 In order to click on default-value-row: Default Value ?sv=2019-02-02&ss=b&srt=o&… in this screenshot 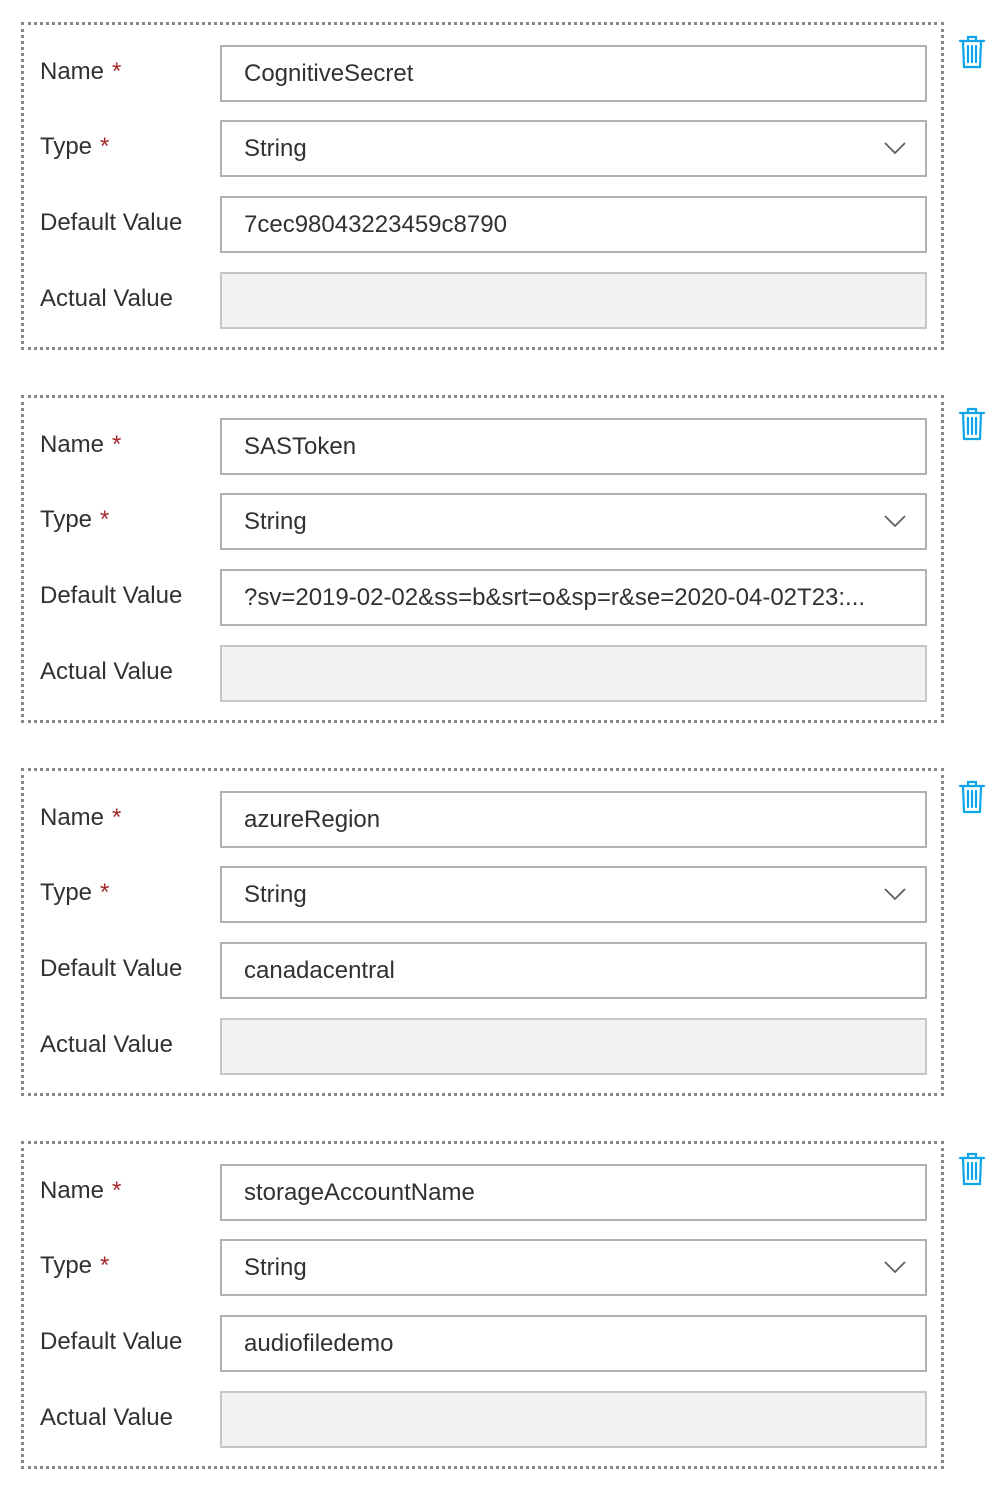, I will do `click(482, 598)`.